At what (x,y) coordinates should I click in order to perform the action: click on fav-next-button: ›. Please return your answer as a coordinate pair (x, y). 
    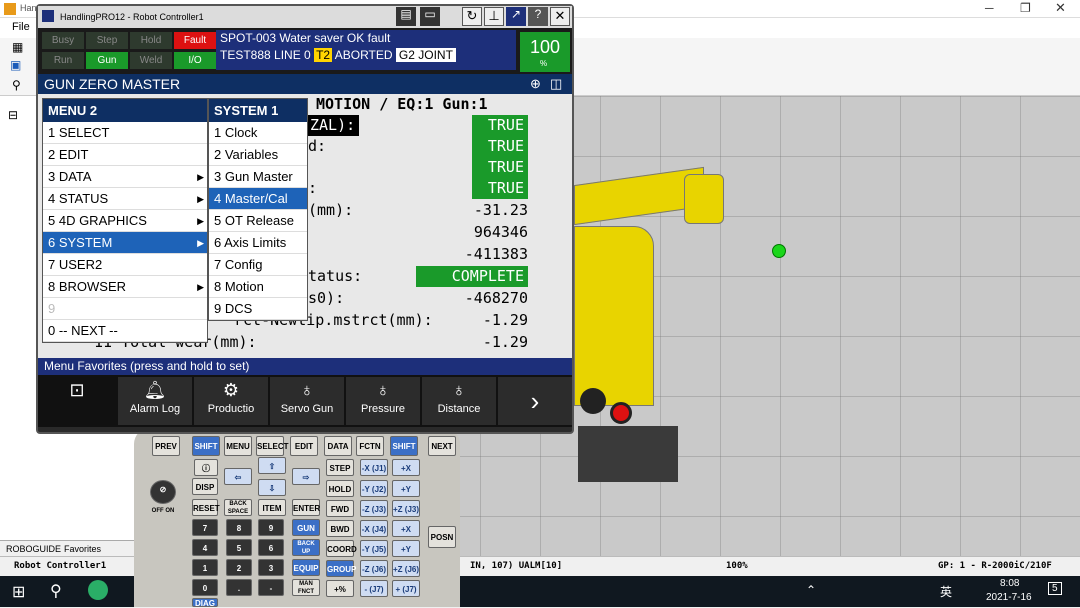
    Looking at the image, I should click on (535, 401).